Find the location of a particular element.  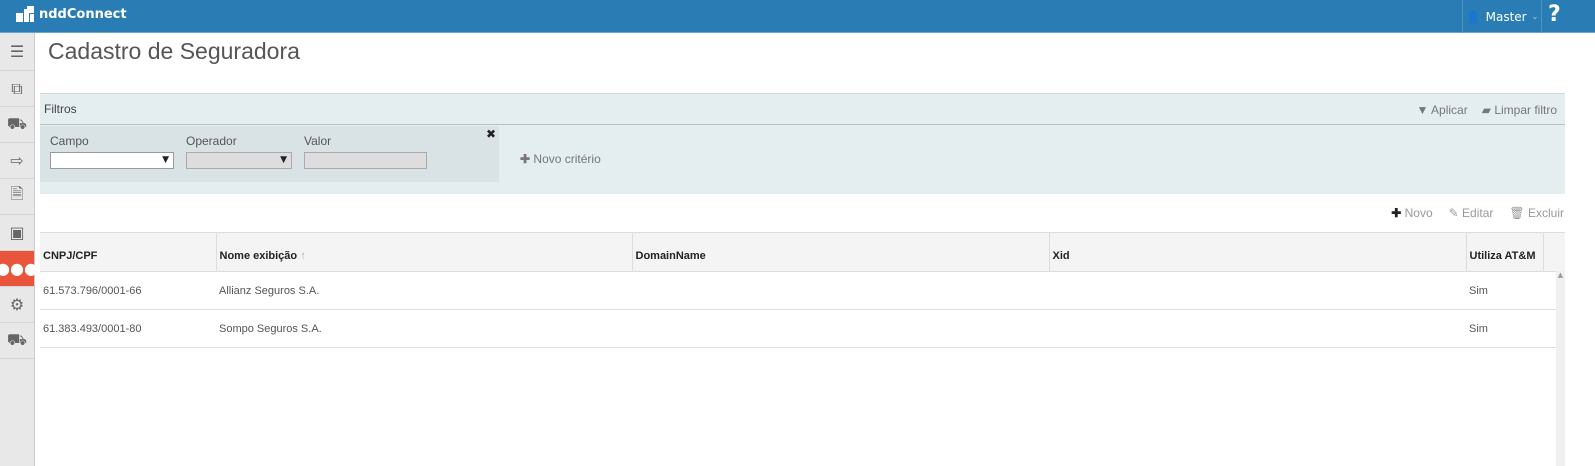

sidebar-item-transport: ⛟ is located at coordinates (17, 125).